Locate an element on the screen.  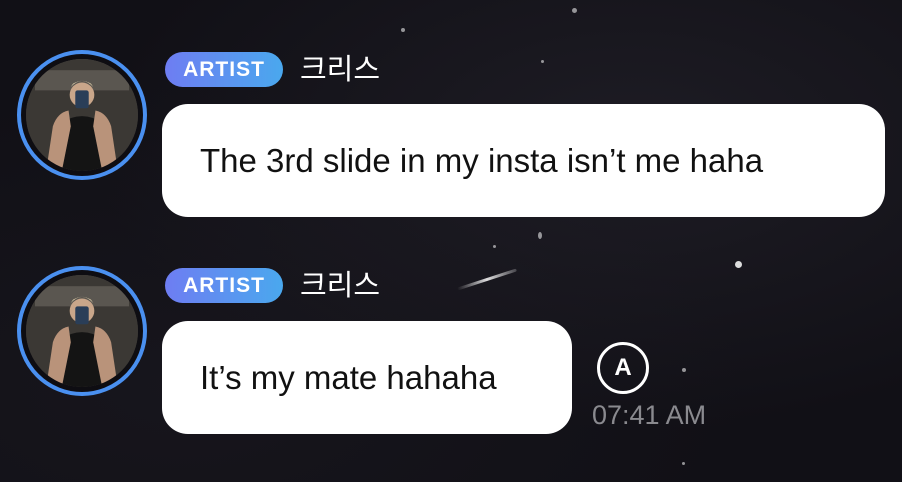
message-text: The 3rd slide in my insta isn’t me haha is located at coordinates (482, 160).